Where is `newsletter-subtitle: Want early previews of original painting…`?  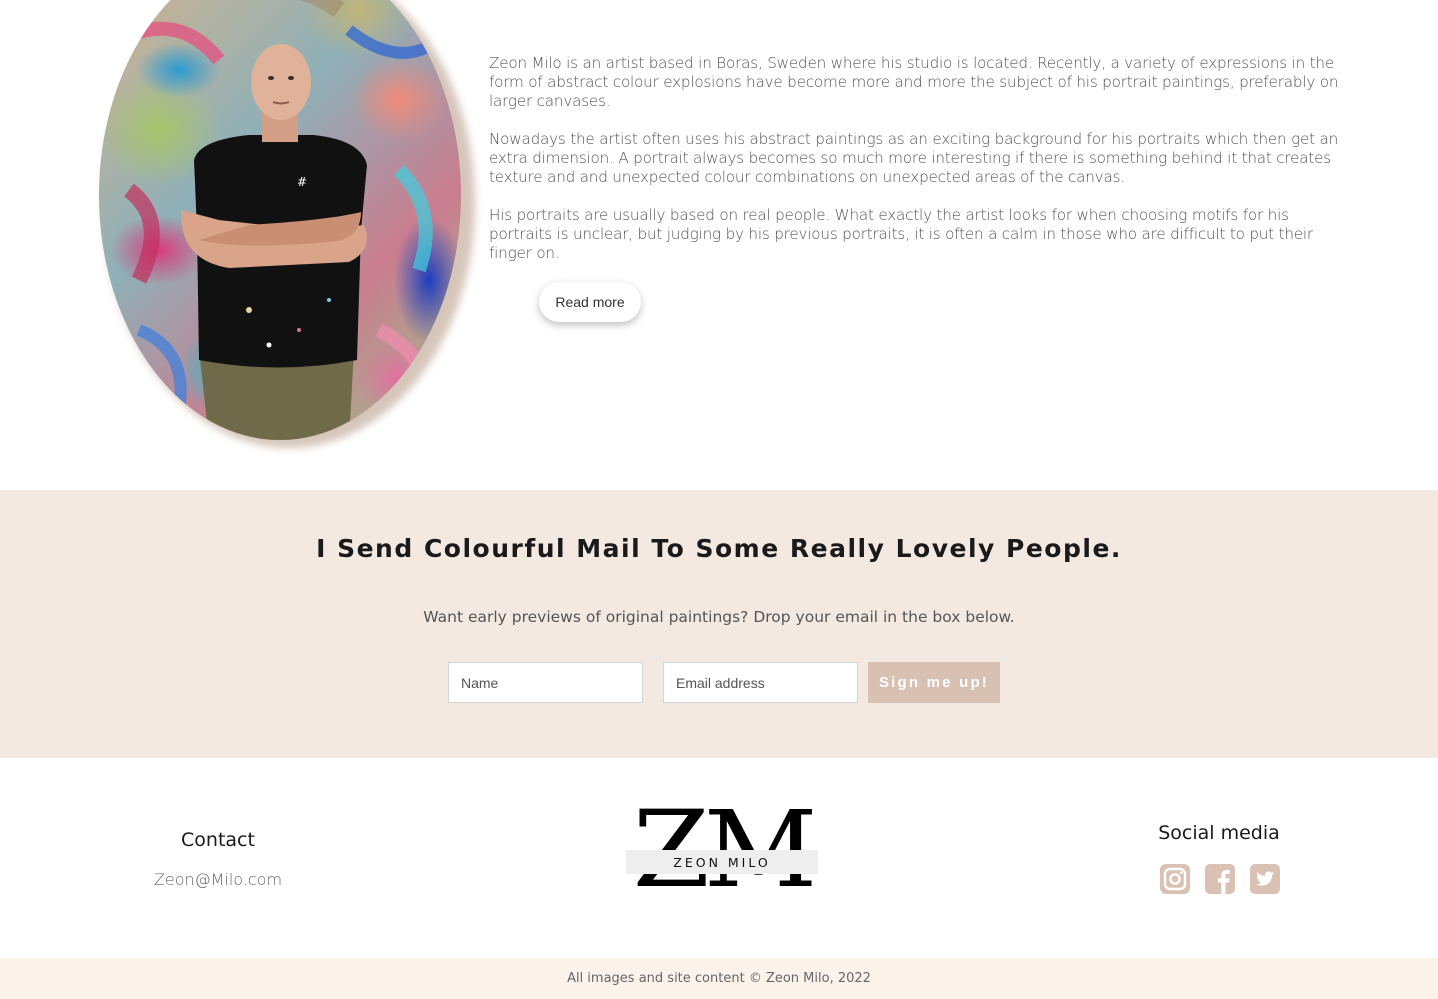
newsletter-subtitle: Want early previews of original painting… is located at coordinates (719, 617).